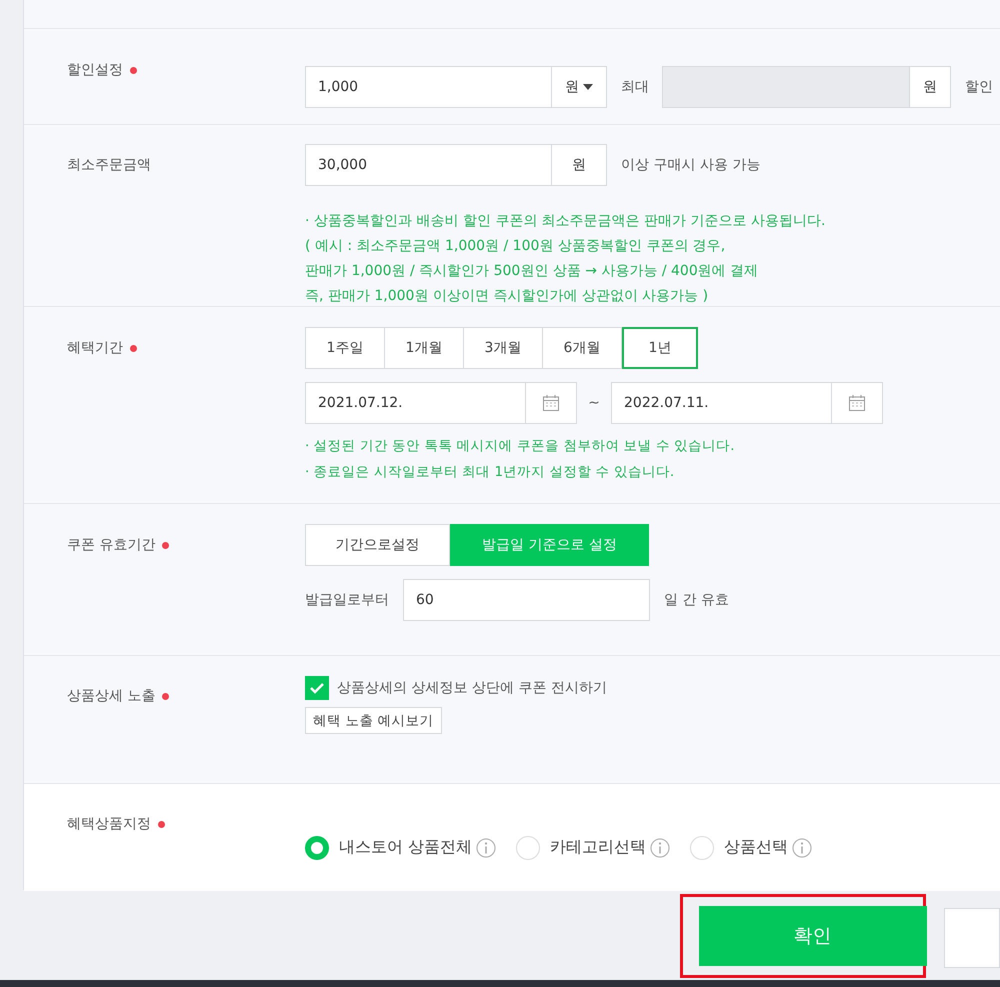 The width and height of the screenshot is (1000, 987). I want to click on help-note: · 종료일은 시작일로부터 최대 1년까지 설정할 수 있습니다., so click(490, 472).